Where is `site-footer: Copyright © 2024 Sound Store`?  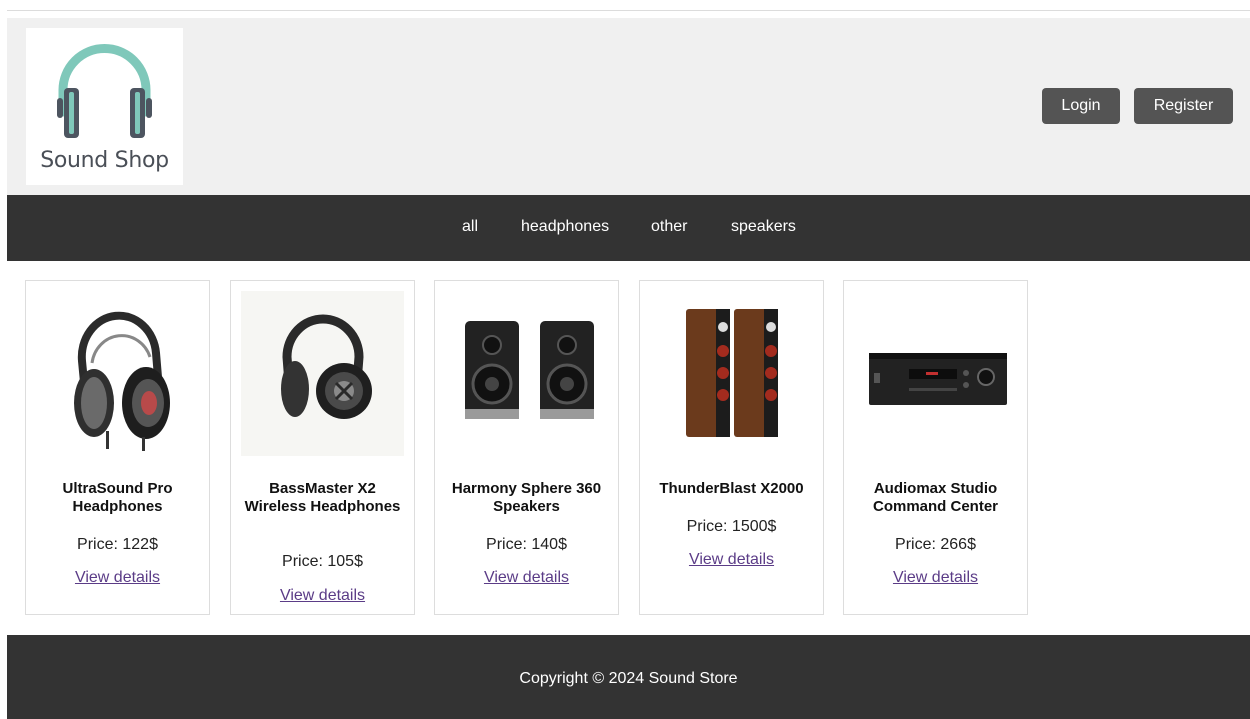
site-footer: Copyright © 2024 Sound Store is located at coordinates (628, 677).